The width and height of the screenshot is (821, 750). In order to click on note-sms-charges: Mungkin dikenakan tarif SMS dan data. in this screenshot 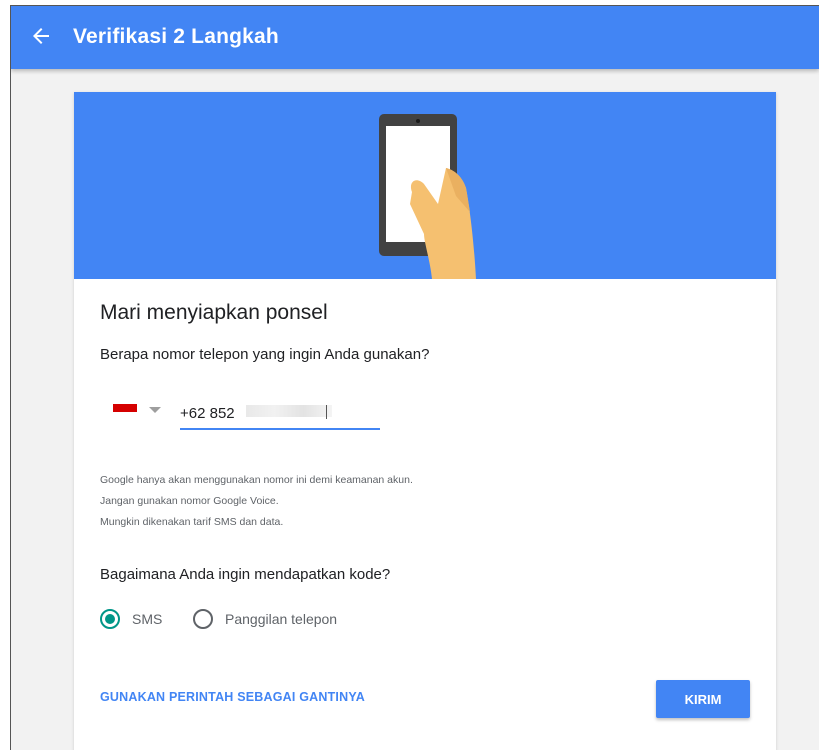, I will do `click(192, 522)`.